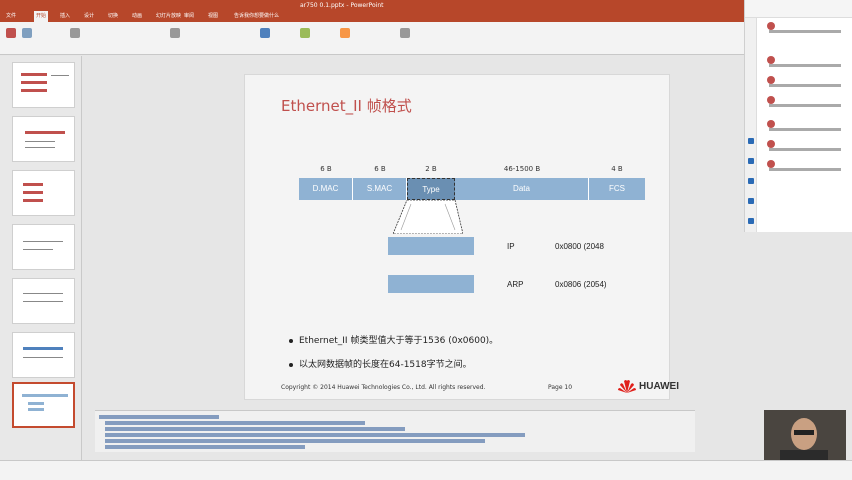 This screenshot has height=480, width=852. Describe the element at coordinates (175, 33) in the screenshot. I see `paragraph-icon` at that location.